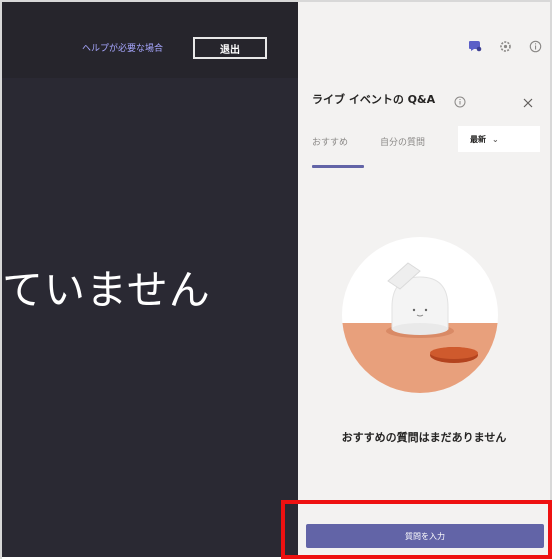 Image resolution: width=552 pixels, height=559 pixels. Describe the element at coordinates (478, 139) in the screenshot. I see `sort-selected-value: 最新` at that location.